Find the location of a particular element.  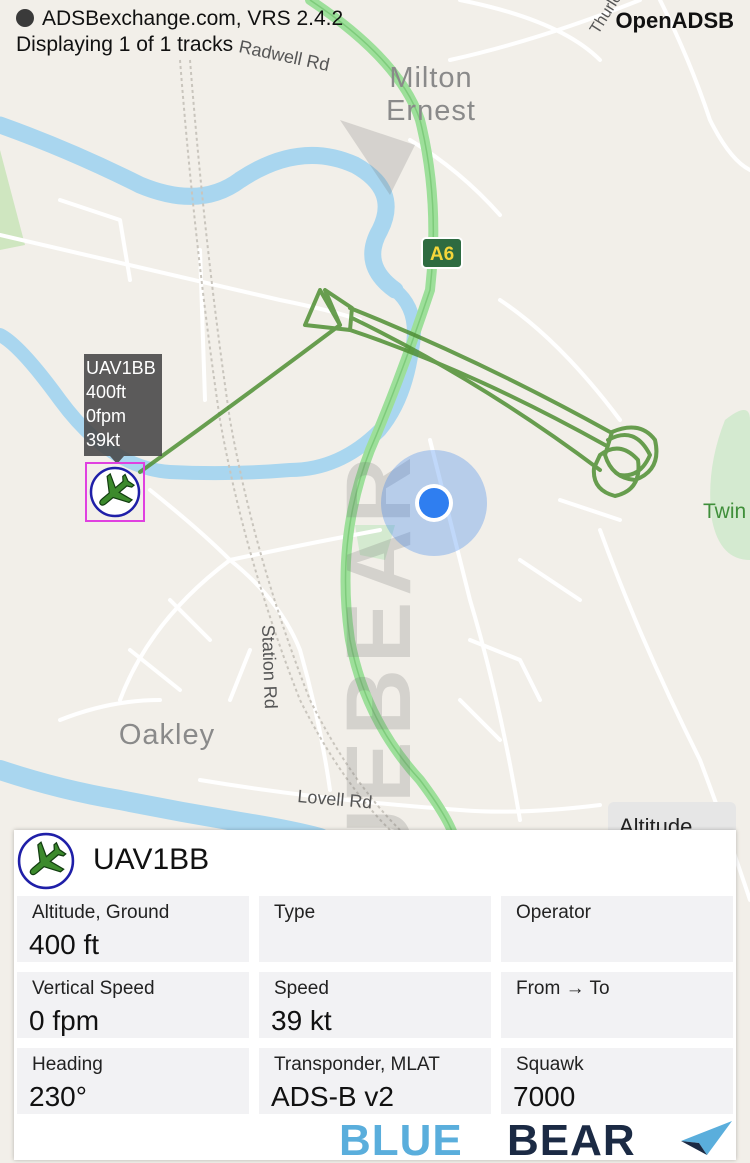

current-location-marker is located at coordinates (434, 503).